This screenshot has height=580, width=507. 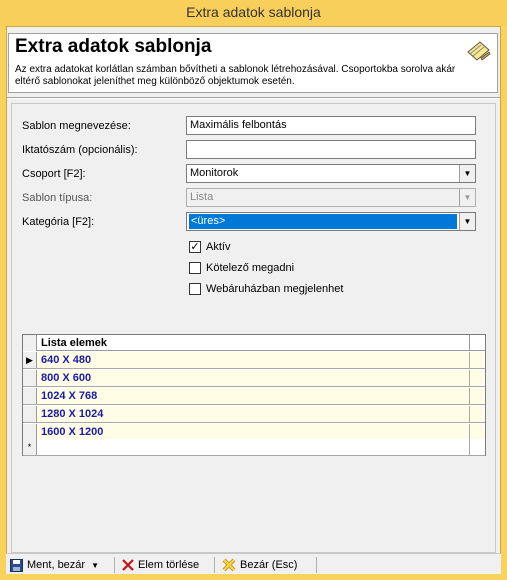 What do you see at coordinates (254, 378) in the screenshot?
I see `table-row: 800 X 600` at bounding box center [254, 378].